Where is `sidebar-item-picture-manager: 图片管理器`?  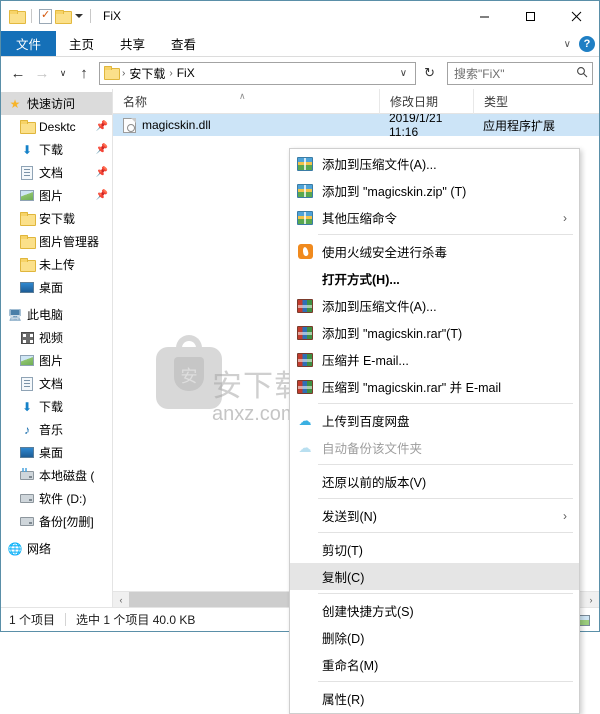
sidebar-item-picture-manager: 图片管理器 is located at coordinates (56, 241).